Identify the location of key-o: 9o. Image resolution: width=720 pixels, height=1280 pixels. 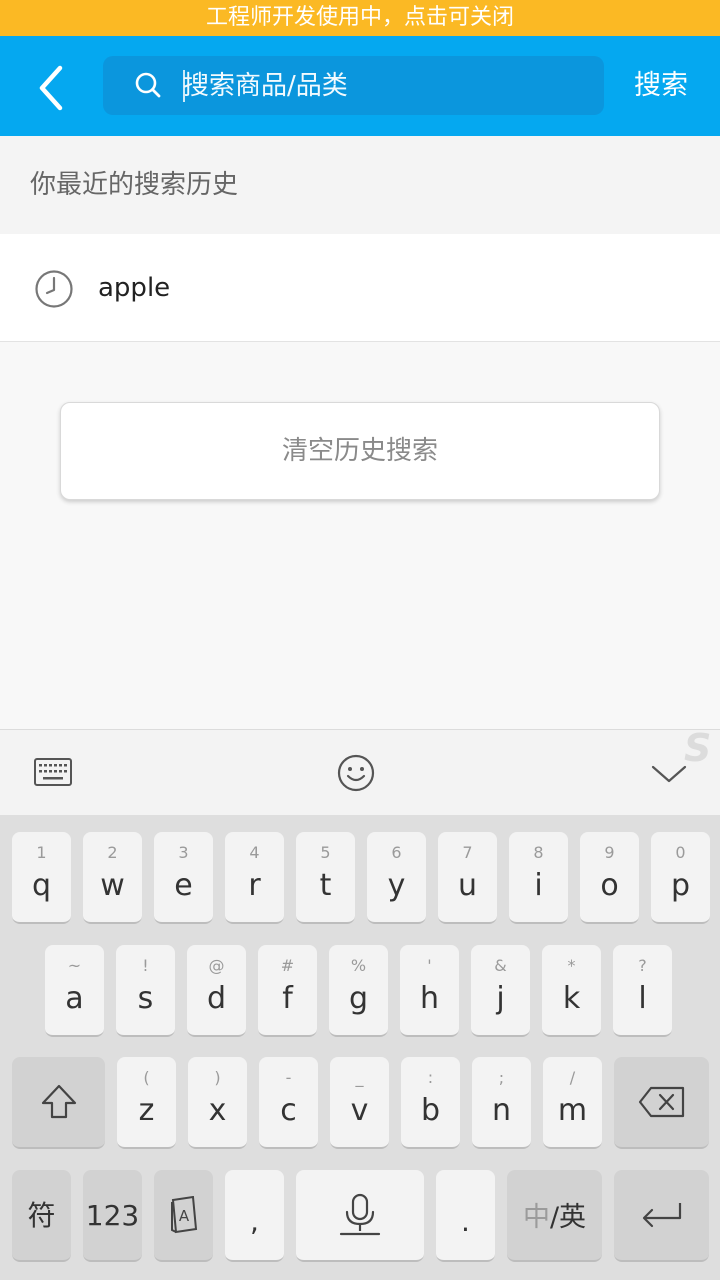
(609, 878).